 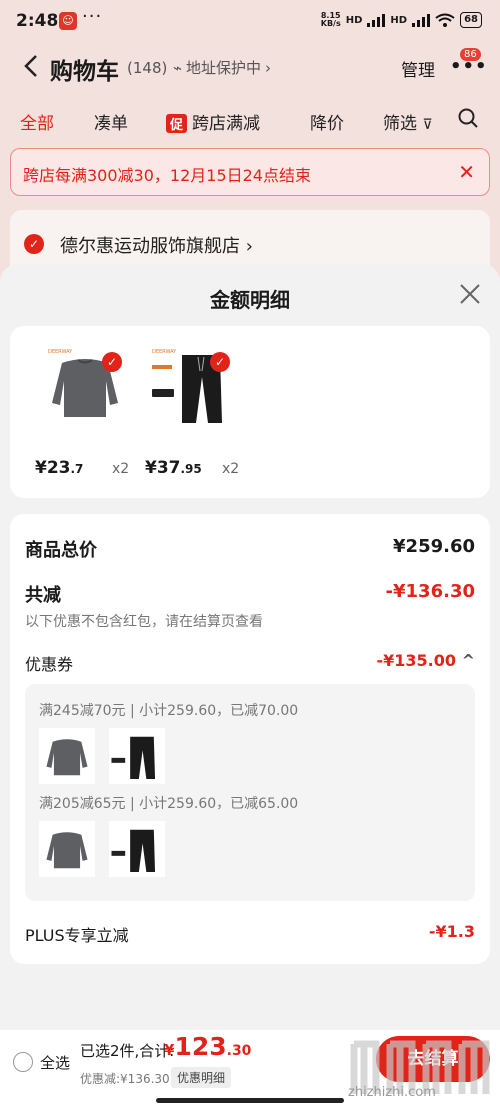 I want to click on coupon-rule: 满245减70元 | 小计259.60，已减70.00, so click(x=169, y=711).